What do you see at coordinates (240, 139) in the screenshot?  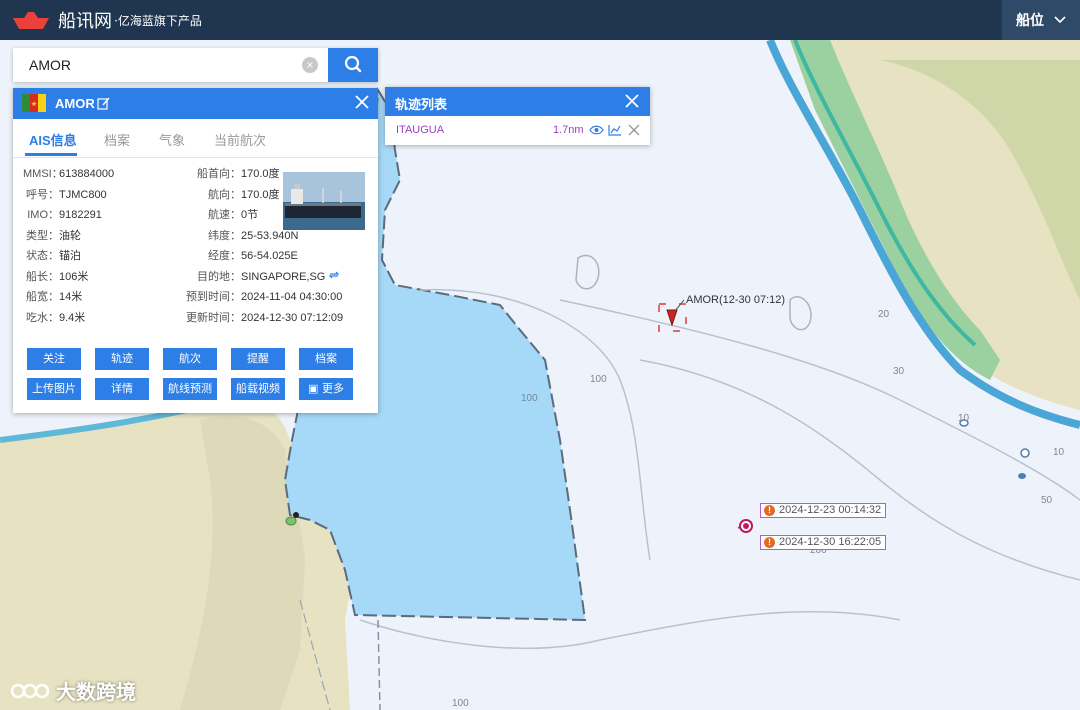 I see `tab-current-voyage: 当前航次` at bounding box center [240, 139].